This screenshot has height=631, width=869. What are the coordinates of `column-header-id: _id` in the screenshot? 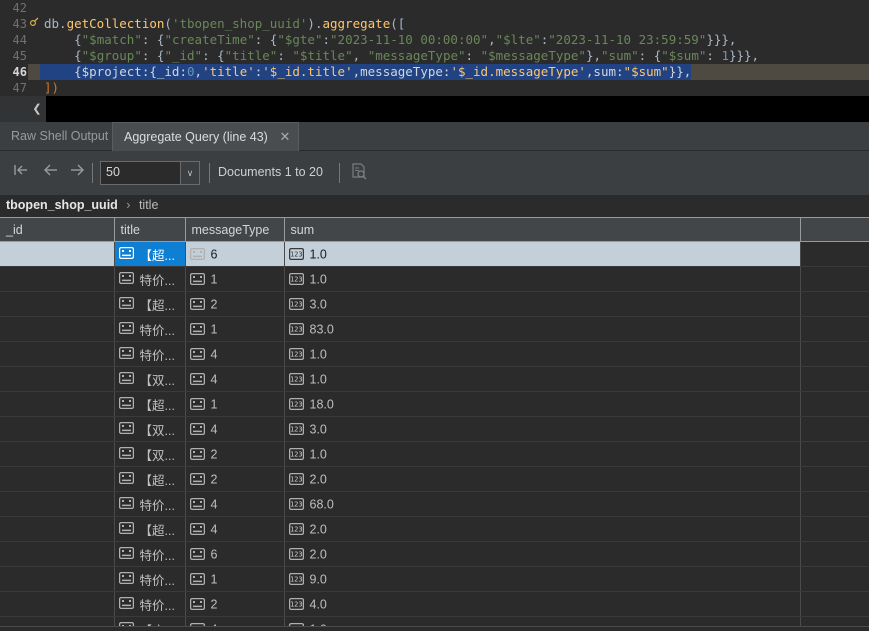 It's located at (57, 229).